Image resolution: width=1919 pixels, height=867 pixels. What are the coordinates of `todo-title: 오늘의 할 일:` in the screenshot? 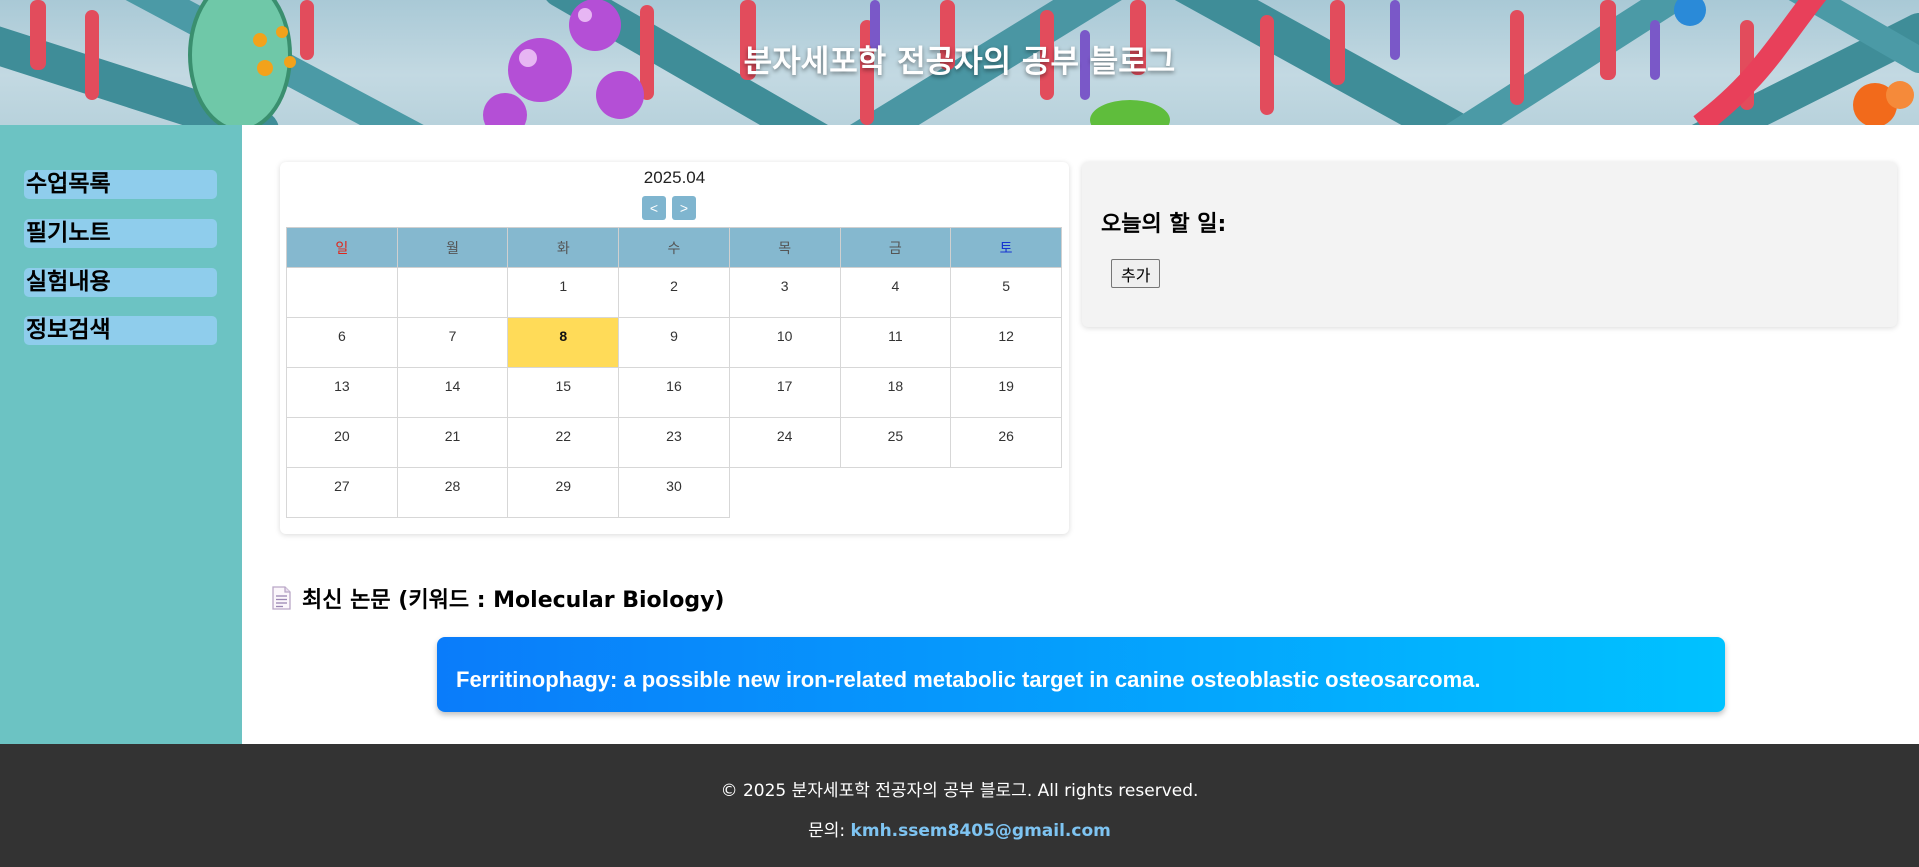 It's located at (1164, 224).